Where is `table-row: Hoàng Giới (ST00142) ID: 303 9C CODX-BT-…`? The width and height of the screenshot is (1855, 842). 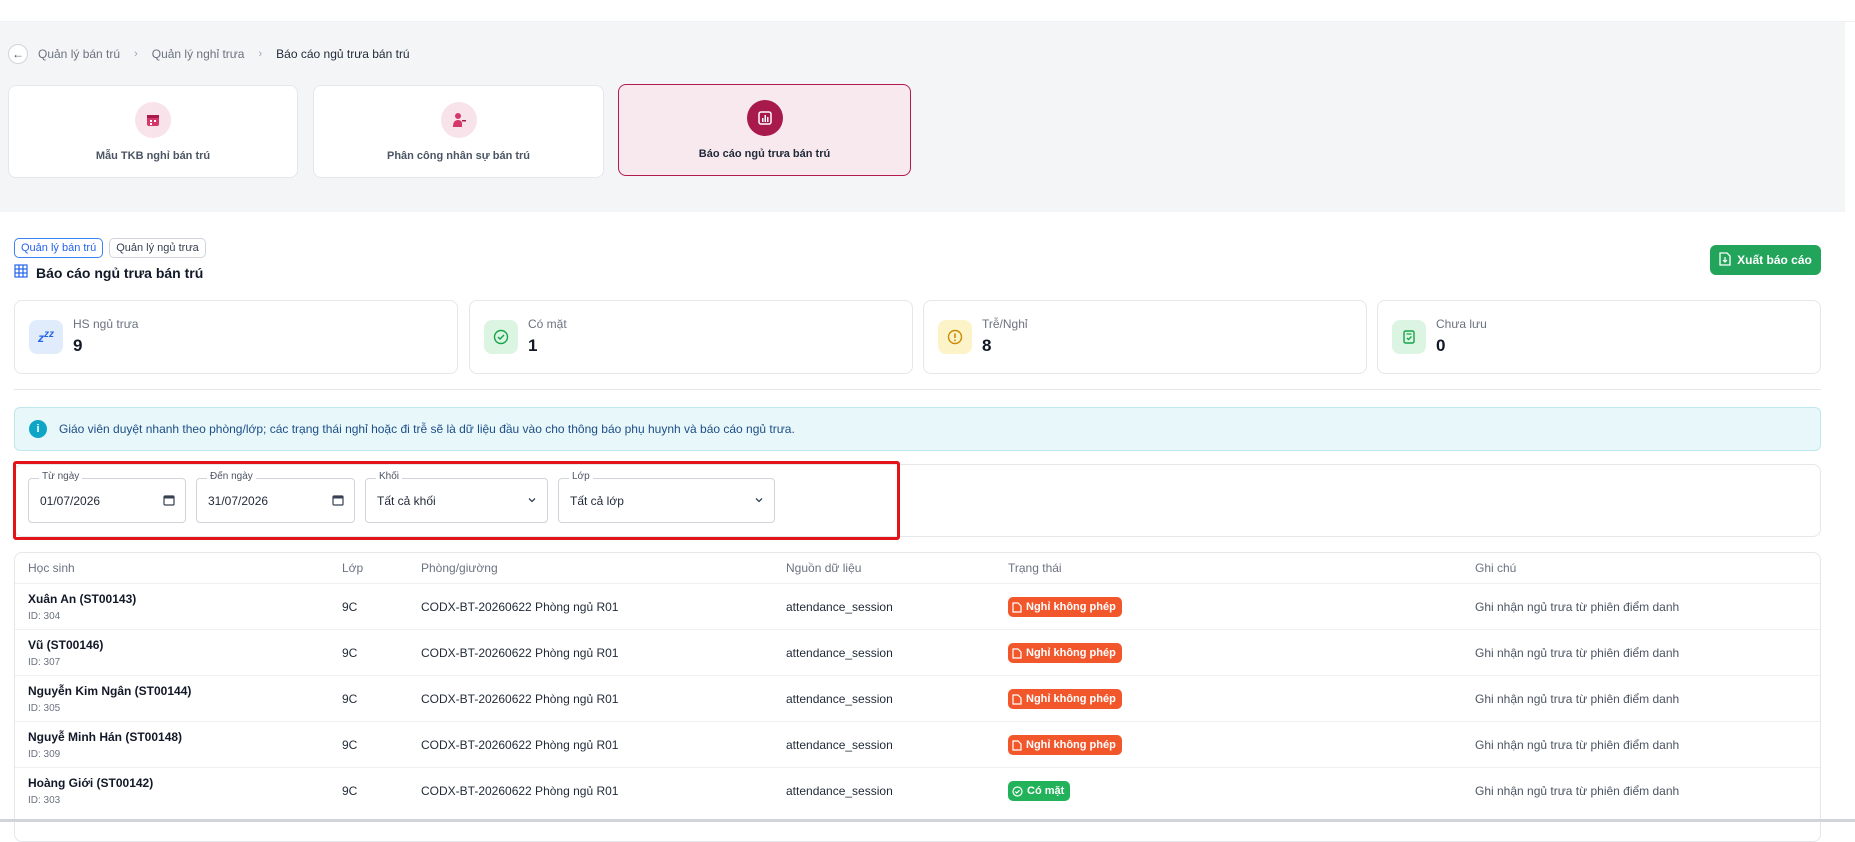 table-row: Hoàng Giới (ST00142) ID: 303 9C CODX-BT-… is located at coordinates (917, 790).